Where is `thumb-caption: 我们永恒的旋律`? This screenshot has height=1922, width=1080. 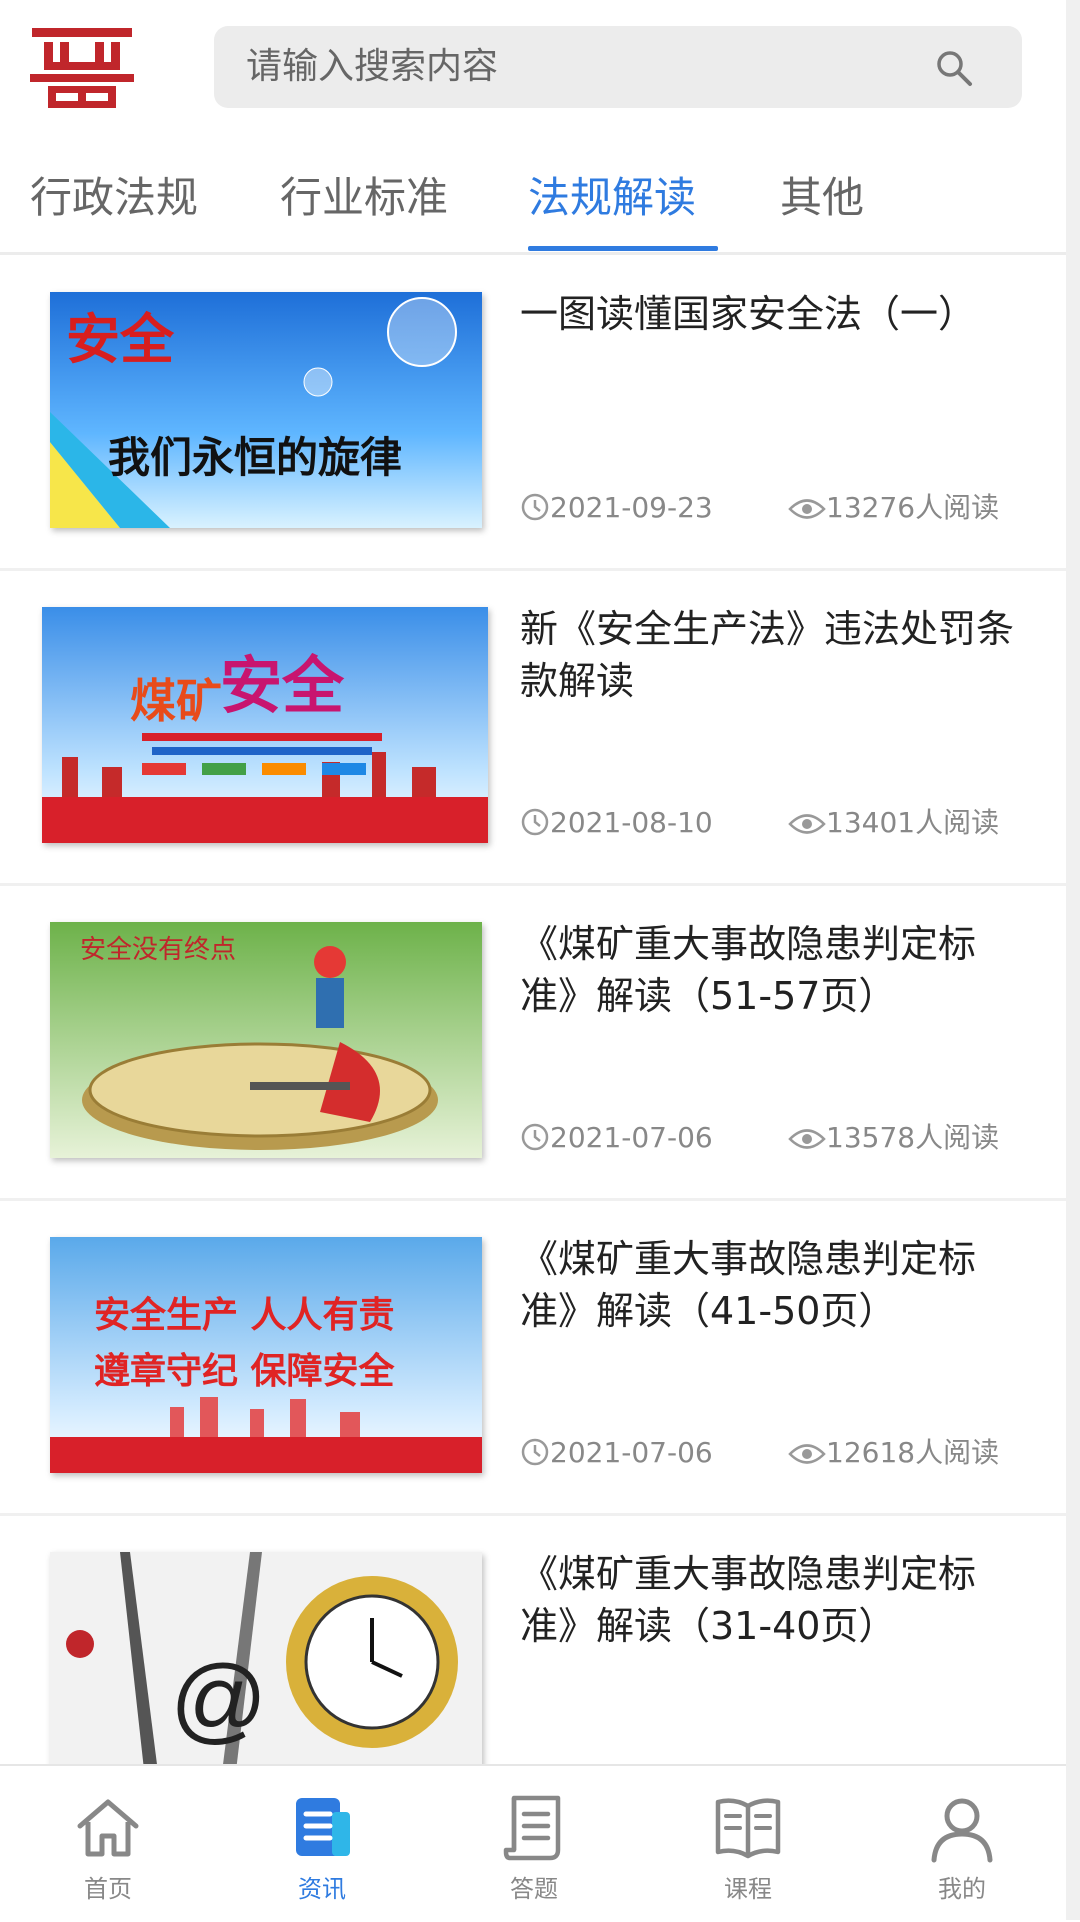 thumb-caption: 我们永恒的旋律 is located at coordinates (255, 457).